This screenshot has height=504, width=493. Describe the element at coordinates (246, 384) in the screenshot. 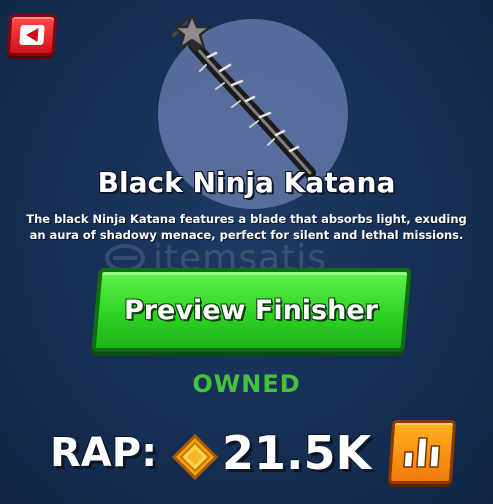

I see `owned-status: OWNED` at that location.